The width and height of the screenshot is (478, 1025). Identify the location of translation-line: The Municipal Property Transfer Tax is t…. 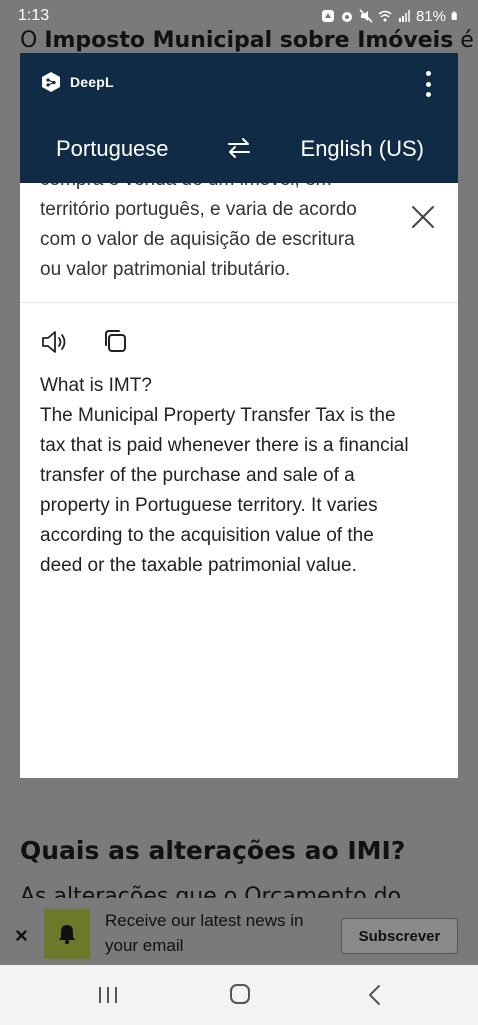
(218, 415).